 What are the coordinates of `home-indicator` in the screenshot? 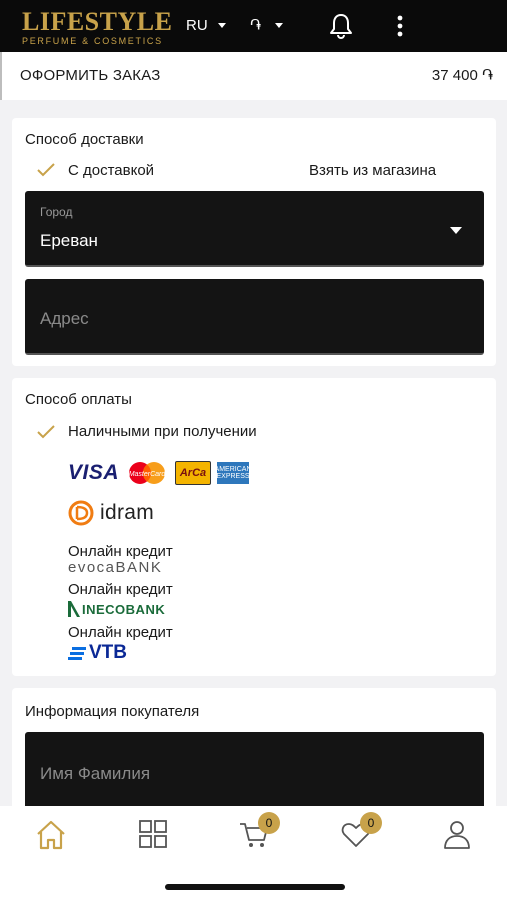 It's located at (255, 887).